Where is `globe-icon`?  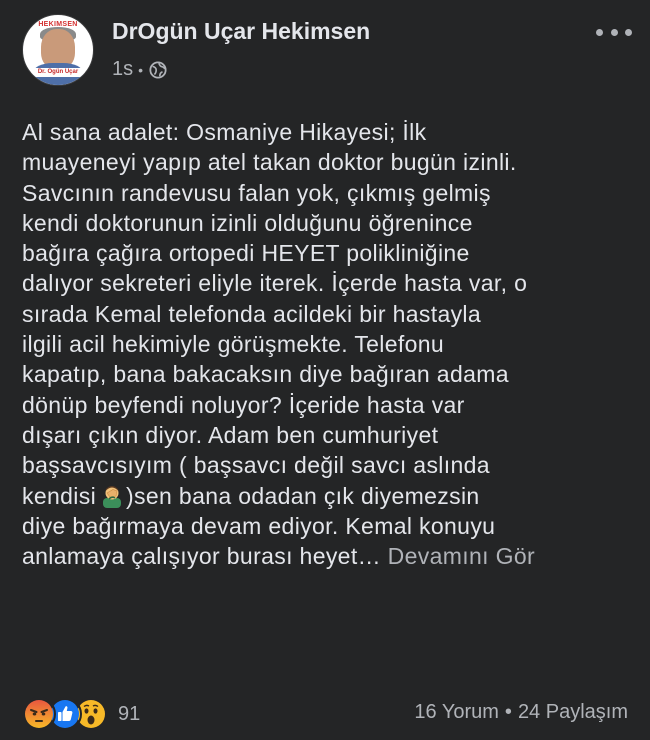
globe-icon is located at coordinates (158, 69).